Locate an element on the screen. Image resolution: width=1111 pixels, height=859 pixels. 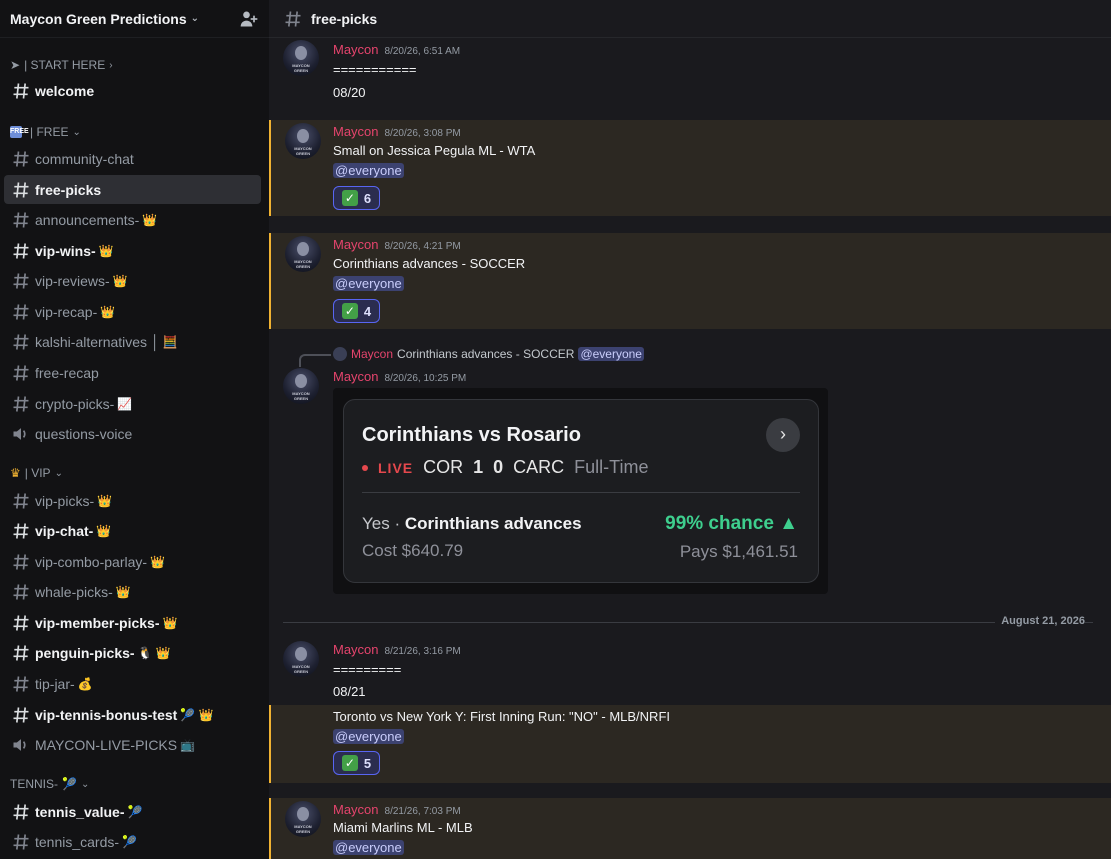
match-status: Full-Time is located at coordinates (611, 467).